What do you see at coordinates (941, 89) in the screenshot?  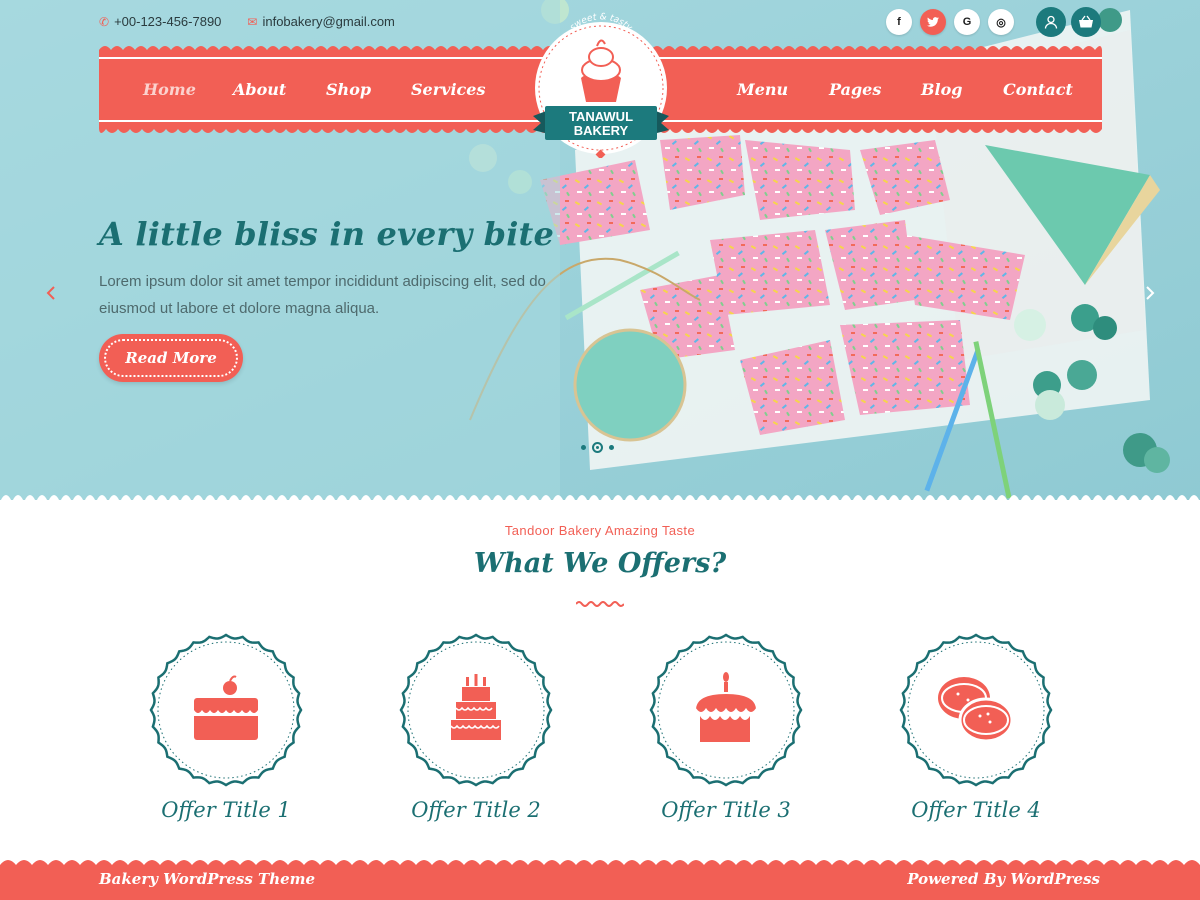 I see `nav-link-blog: Blog` at bounding box center [941, 89].